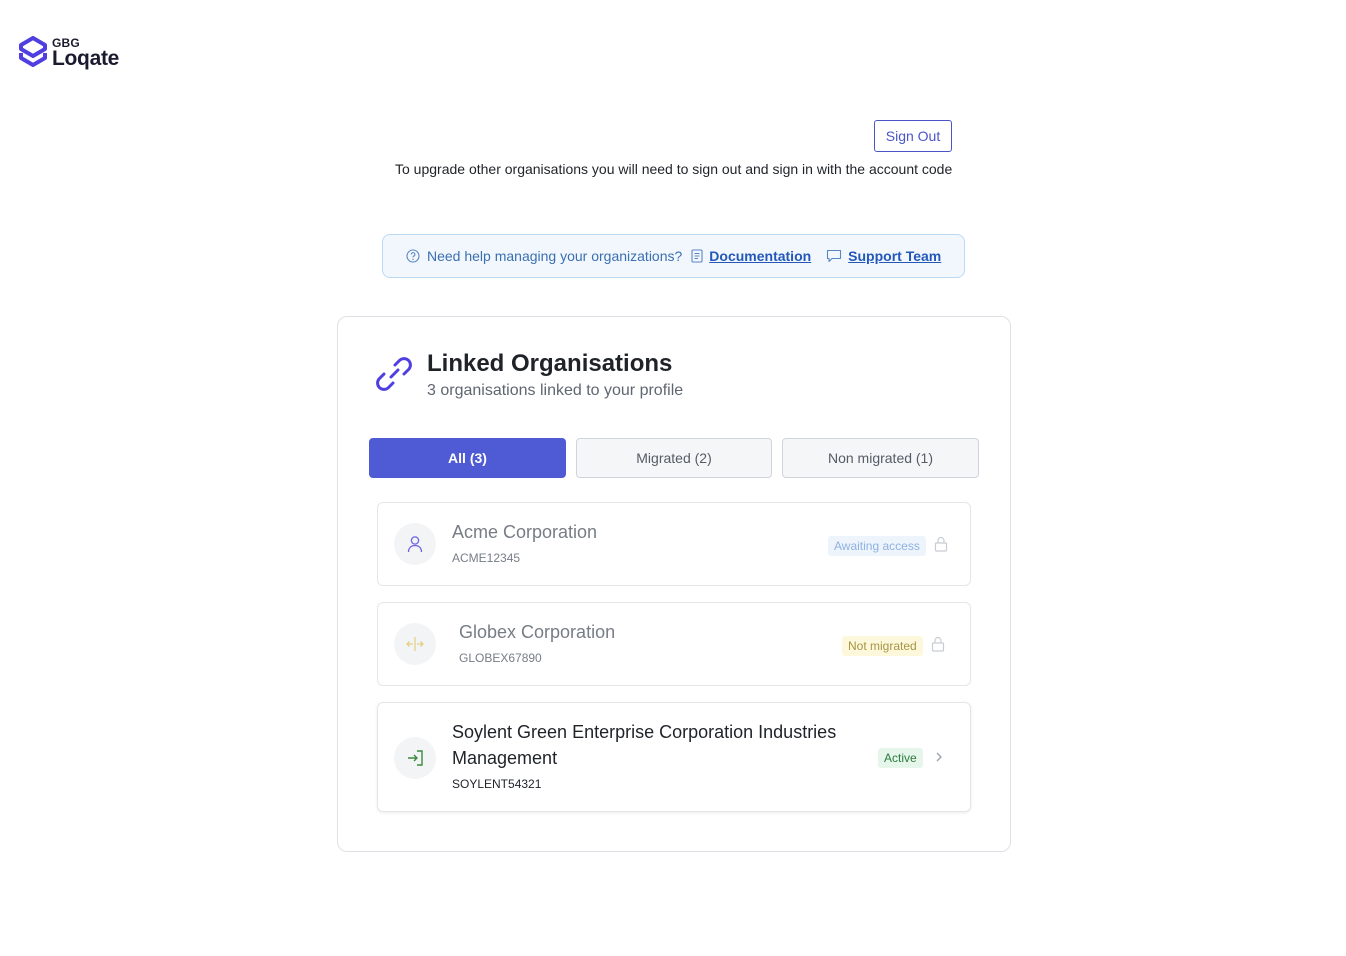 The width and height of the screenshot is (1346, 956). Describe the element at coordinates (900, 758) in the screenshot. I see `status-badge: Active` at that location.